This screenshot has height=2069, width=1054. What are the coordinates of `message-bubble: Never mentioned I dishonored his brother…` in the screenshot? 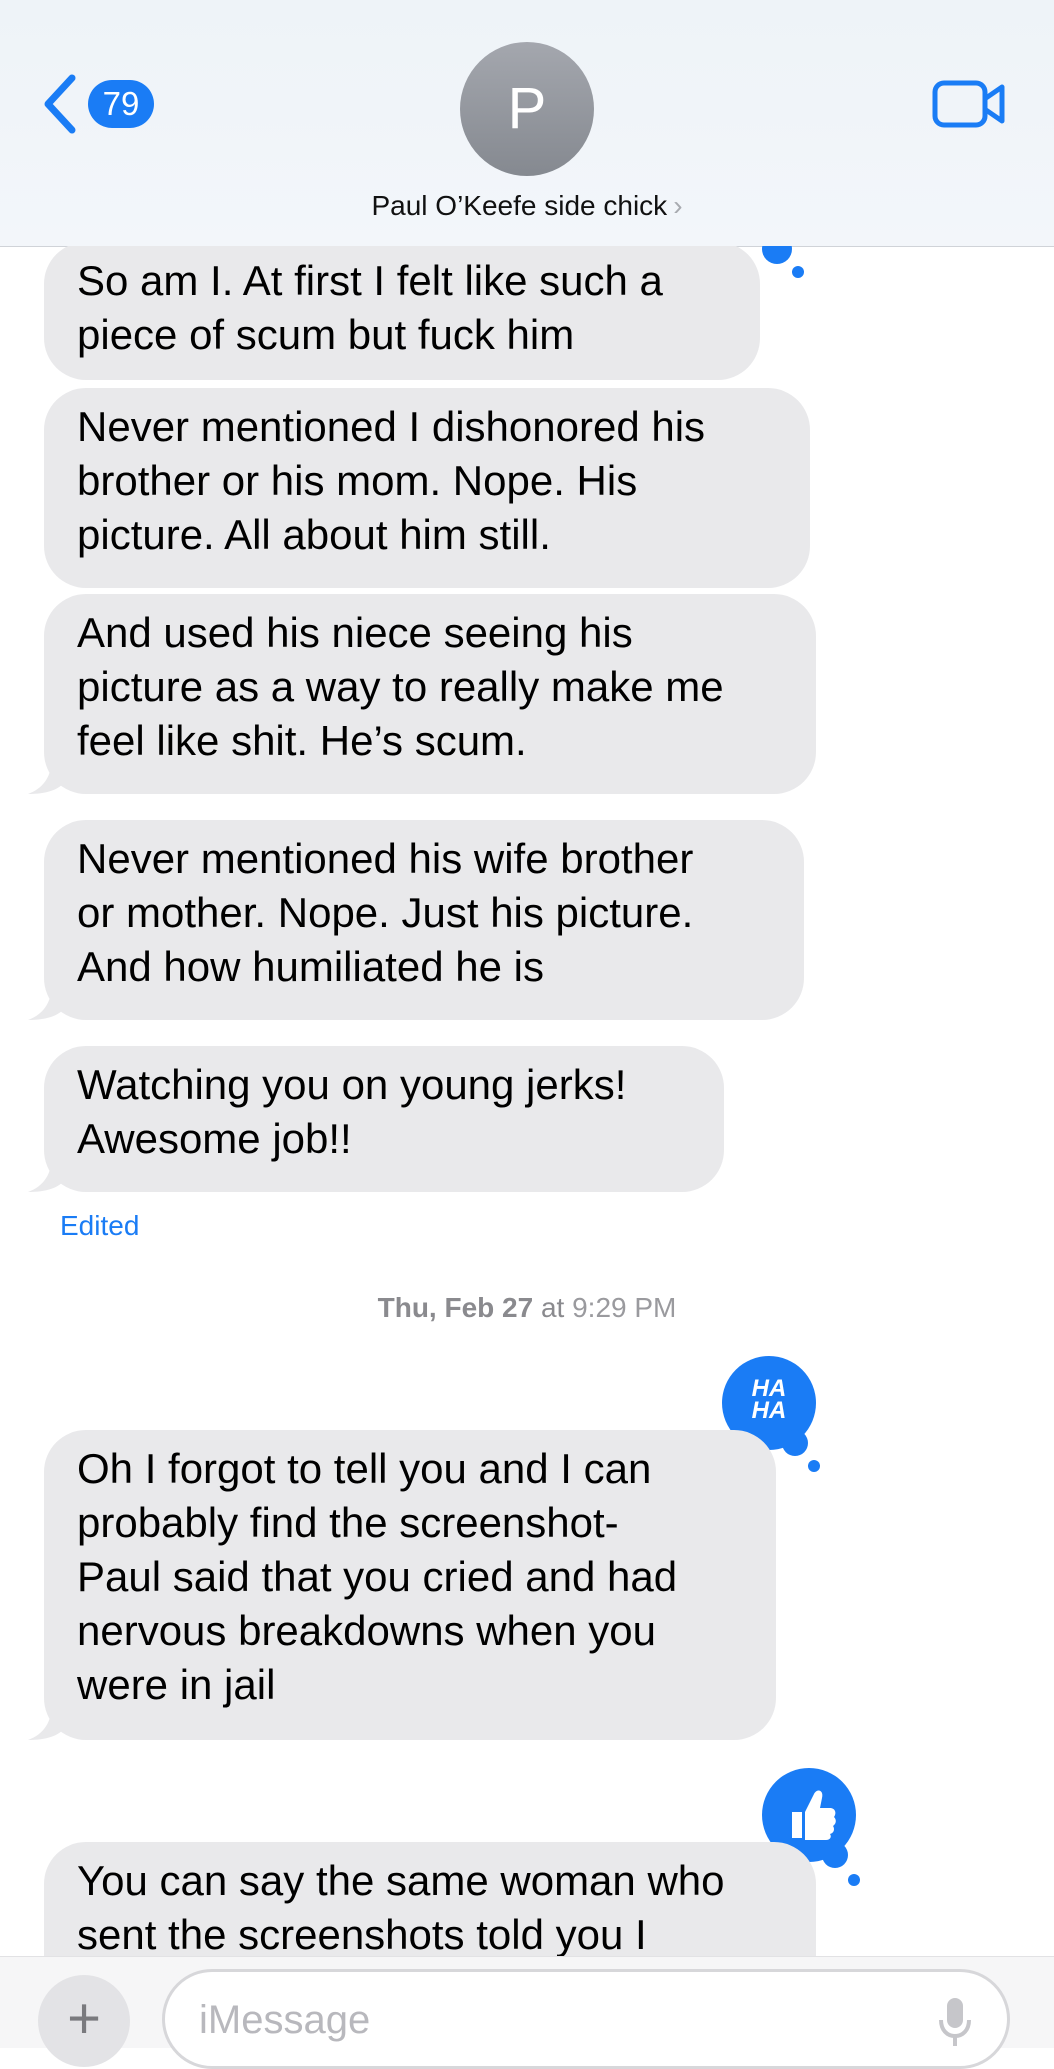 It's located at (427, 488).